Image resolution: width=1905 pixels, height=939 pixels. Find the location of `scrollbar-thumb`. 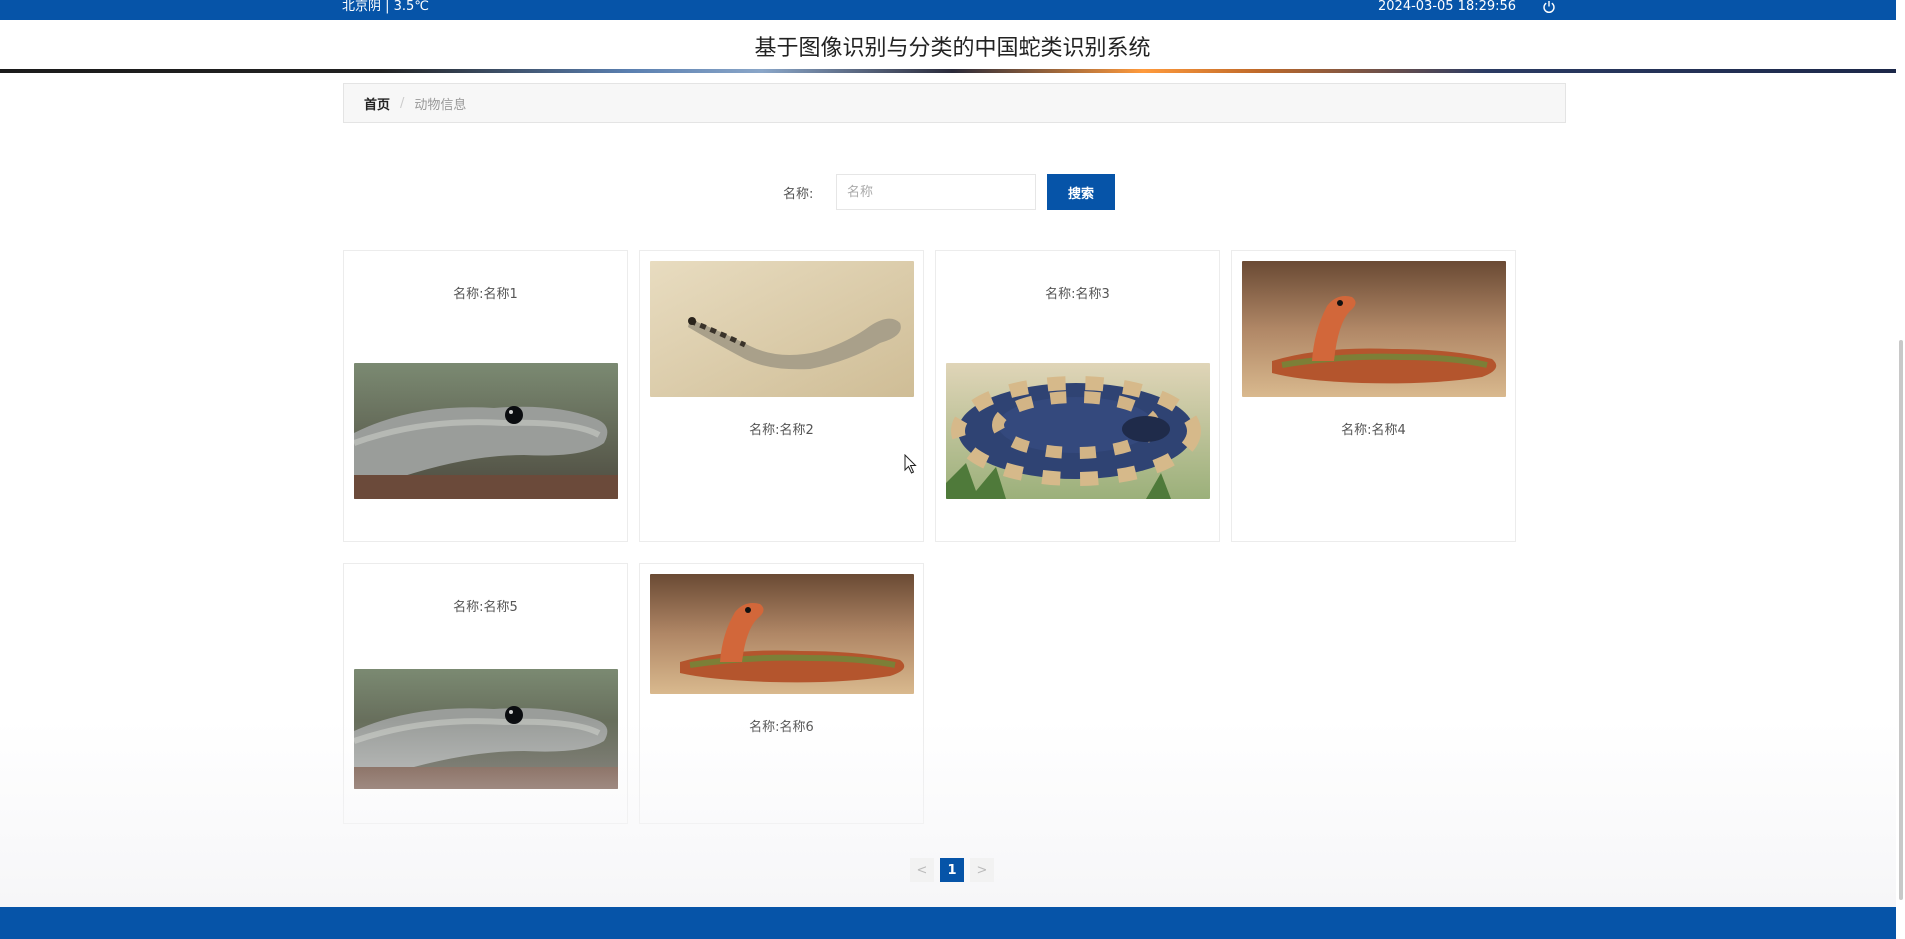

scrollbar-thumb is located at coordinates (1901, 620).